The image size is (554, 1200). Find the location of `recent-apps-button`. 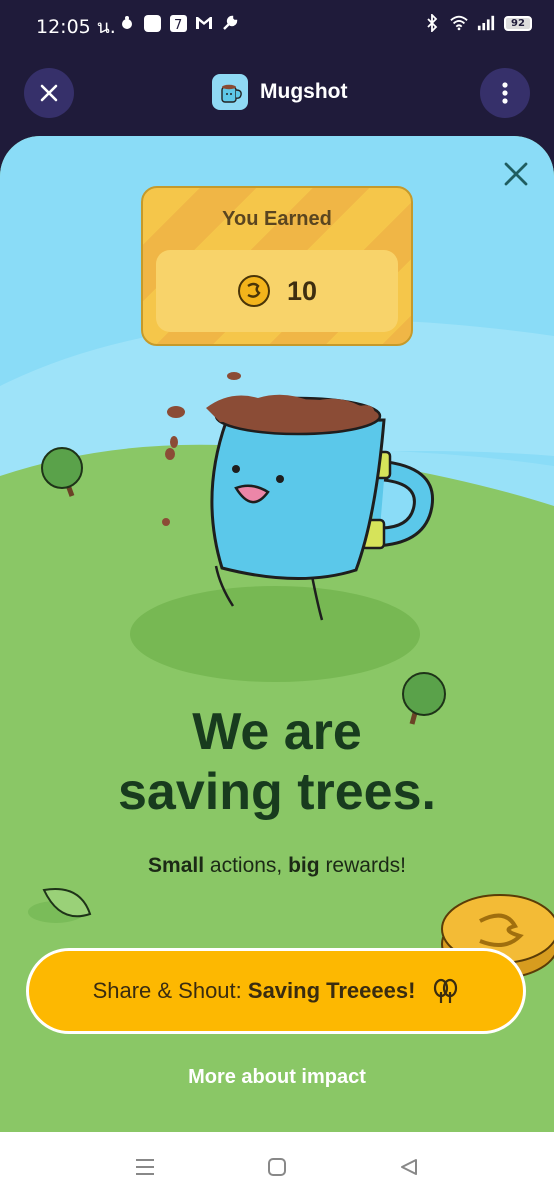

recent-apps-button is located at coordinates (145, 1167).